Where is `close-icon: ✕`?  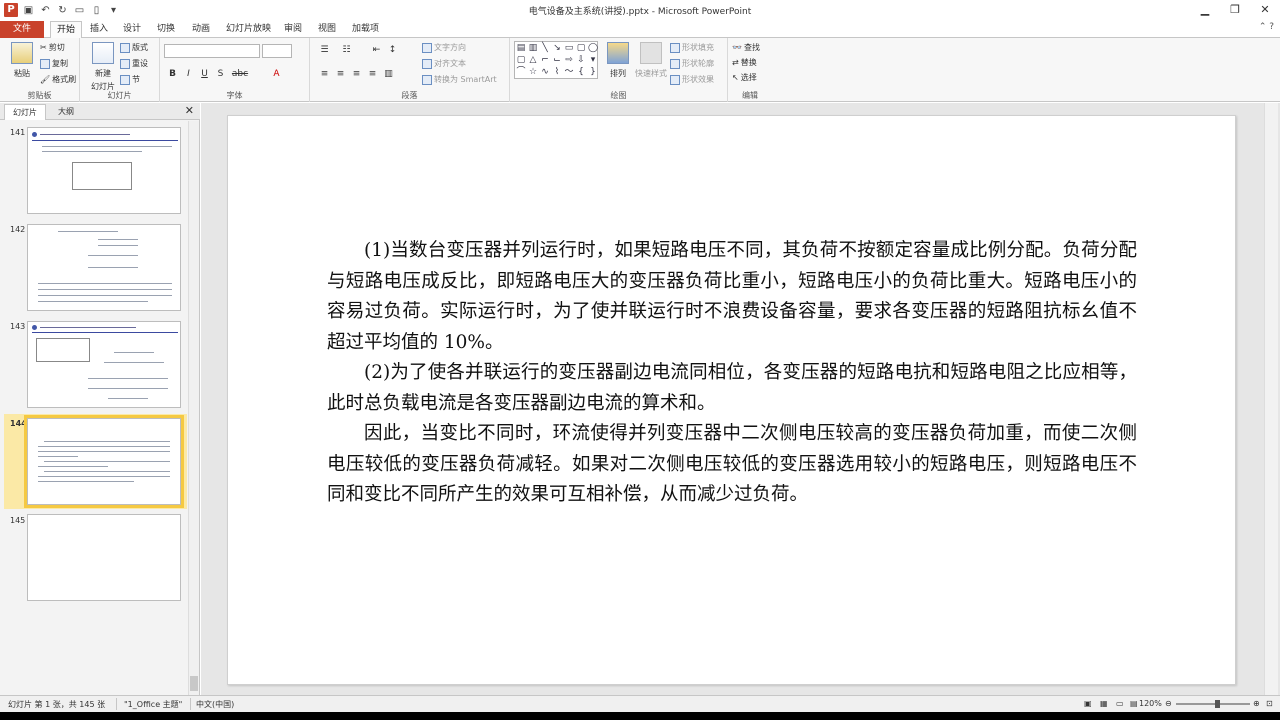
close-icon: ✕ is located at coordinates (189, 110).